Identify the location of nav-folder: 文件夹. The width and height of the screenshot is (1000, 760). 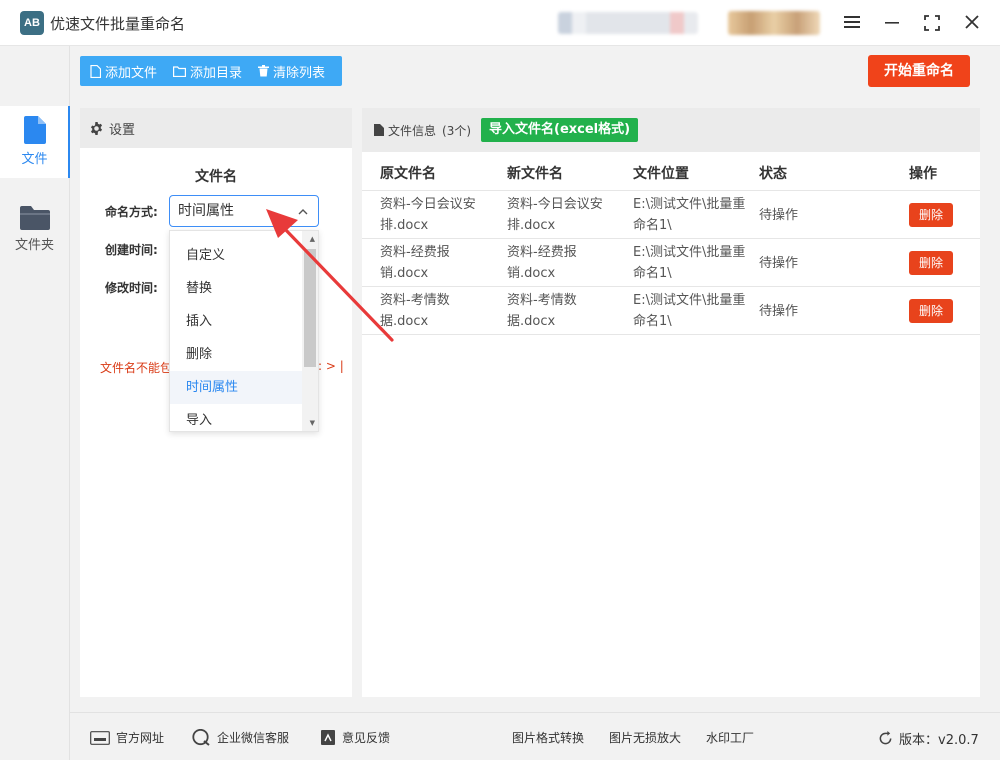
(34, 232).